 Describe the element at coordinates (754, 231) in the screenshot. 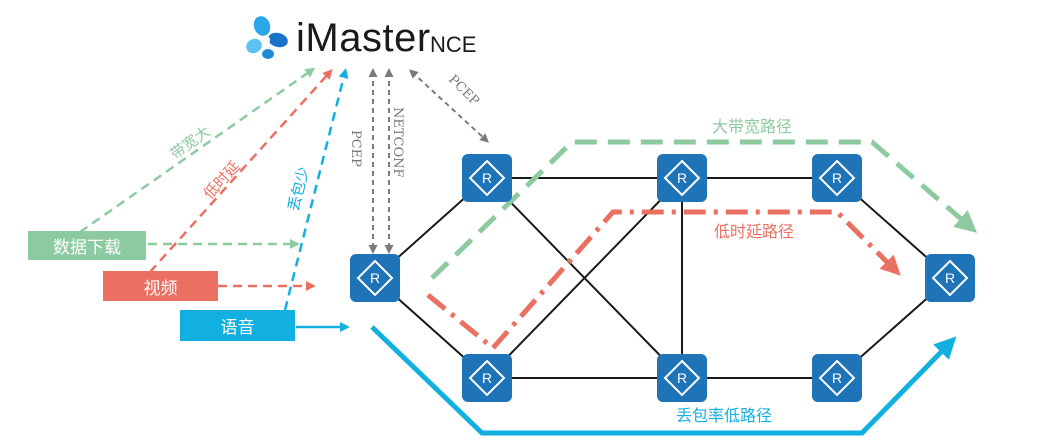

I see `path-label-low-latency: 低时延路径` at that location.